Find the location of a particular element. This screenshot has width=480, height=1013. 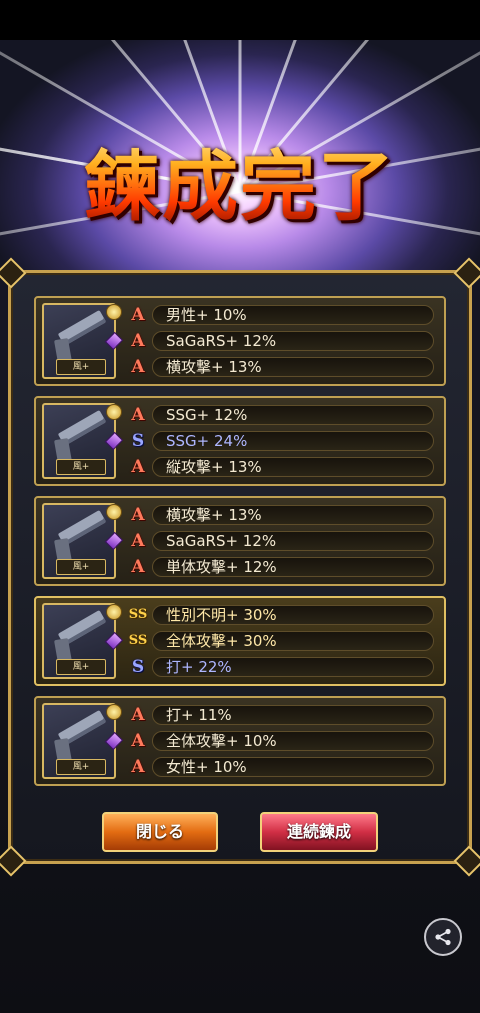

stat-row: S 打+ 22% is located at coordinates (281, 667).